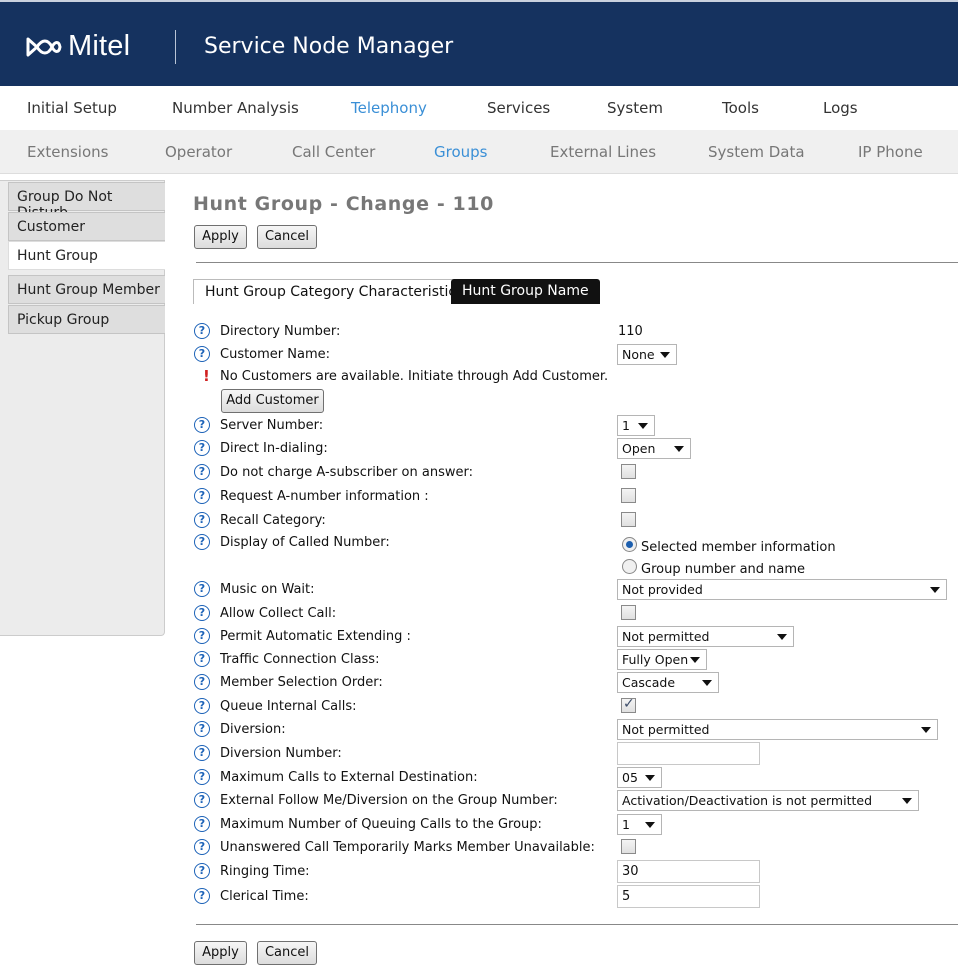  Describe the element at coordinates (86, 226) in the screenshot. I see `sidebar-item-customer: Customer` at that location.